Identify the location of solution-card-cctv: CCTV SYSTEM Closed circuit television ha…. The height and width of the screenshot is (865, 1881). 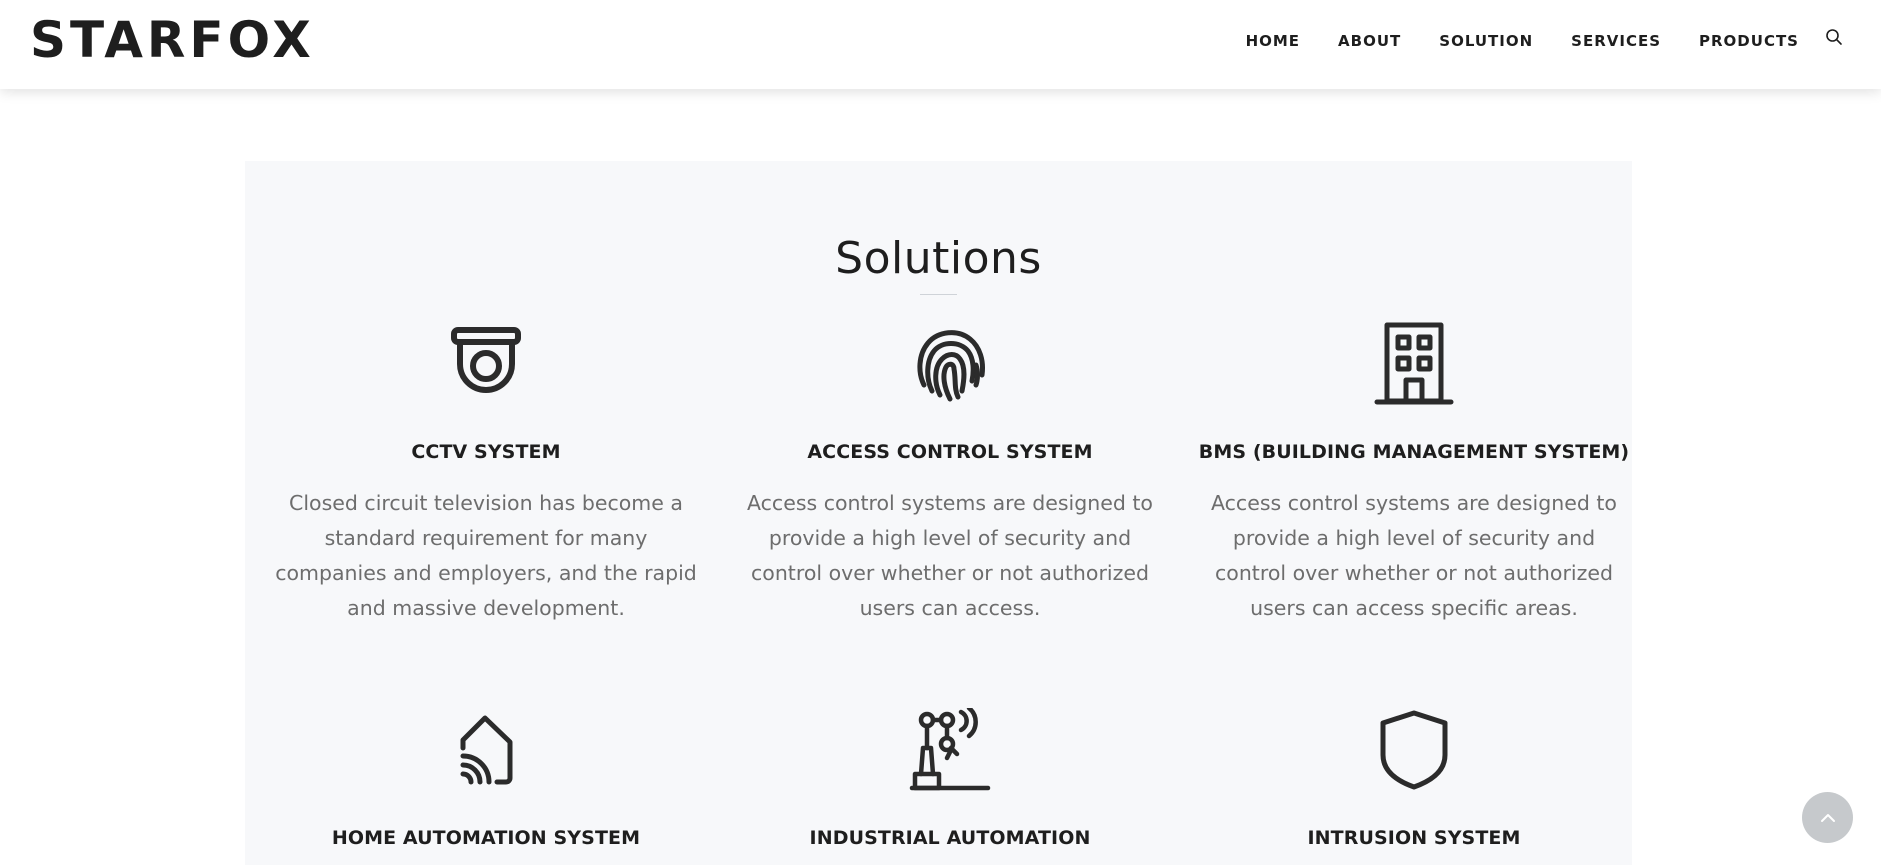
(486, 473).